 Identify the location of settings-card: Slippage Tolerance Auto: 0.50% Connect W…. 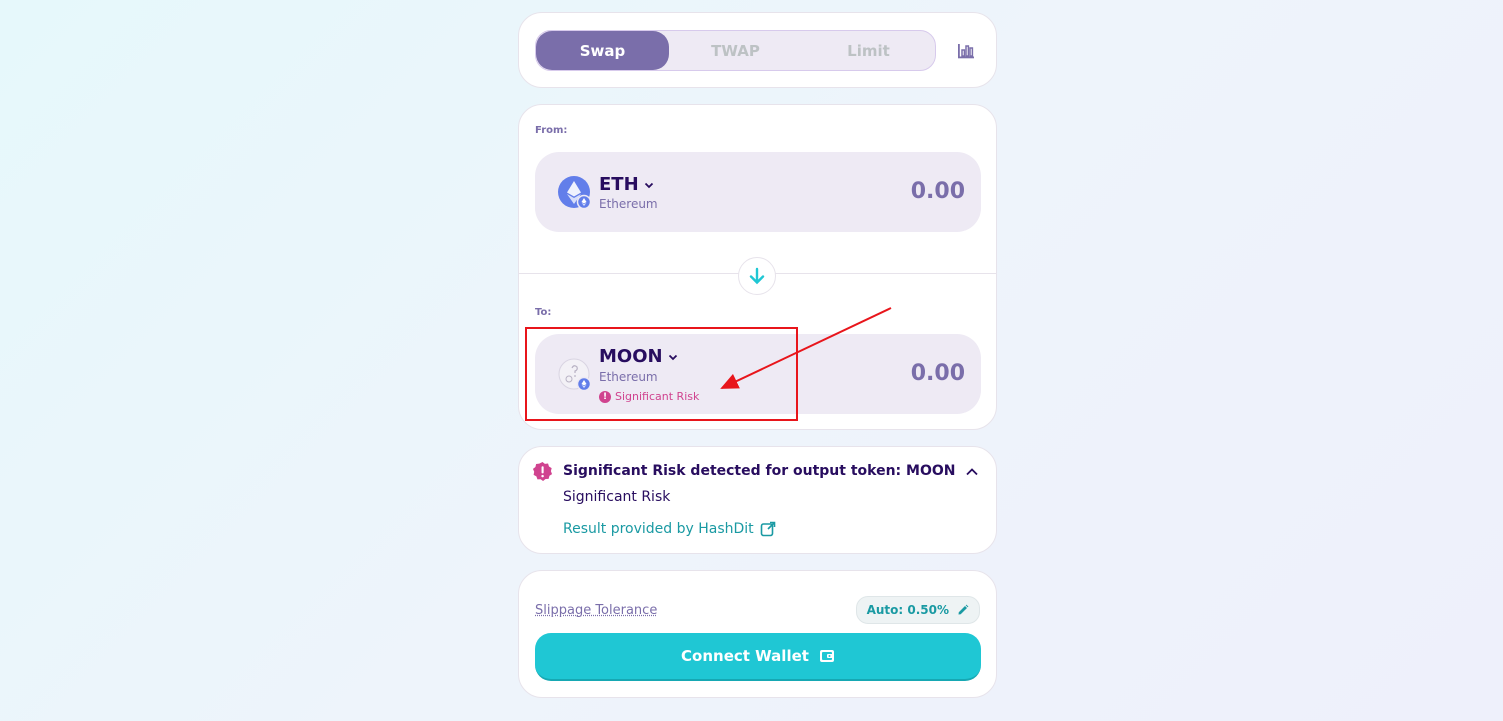
(757, 634).